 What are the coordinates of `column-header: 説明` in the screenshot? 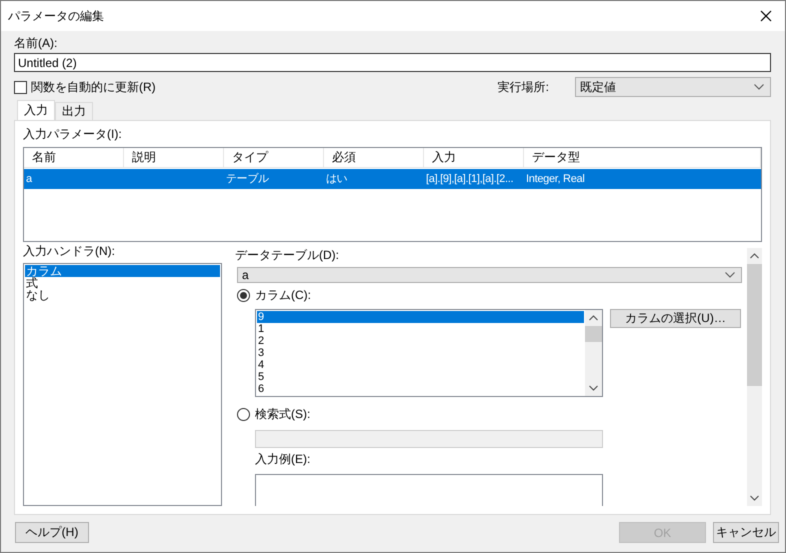 It's located at (174, 157).